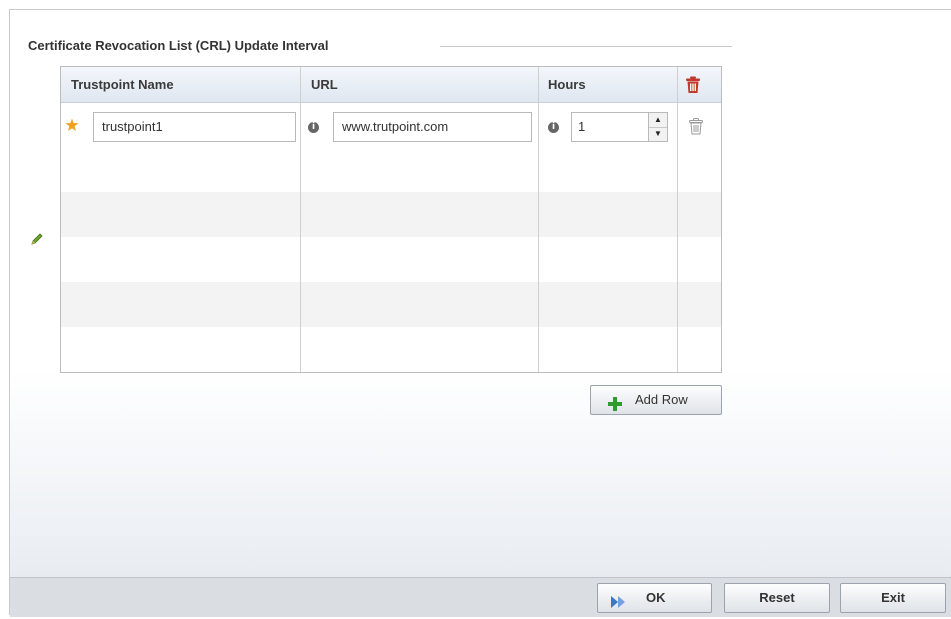 The image size is (951, 619). I want to click on add-row-button: Add Row, so click(656, 400).